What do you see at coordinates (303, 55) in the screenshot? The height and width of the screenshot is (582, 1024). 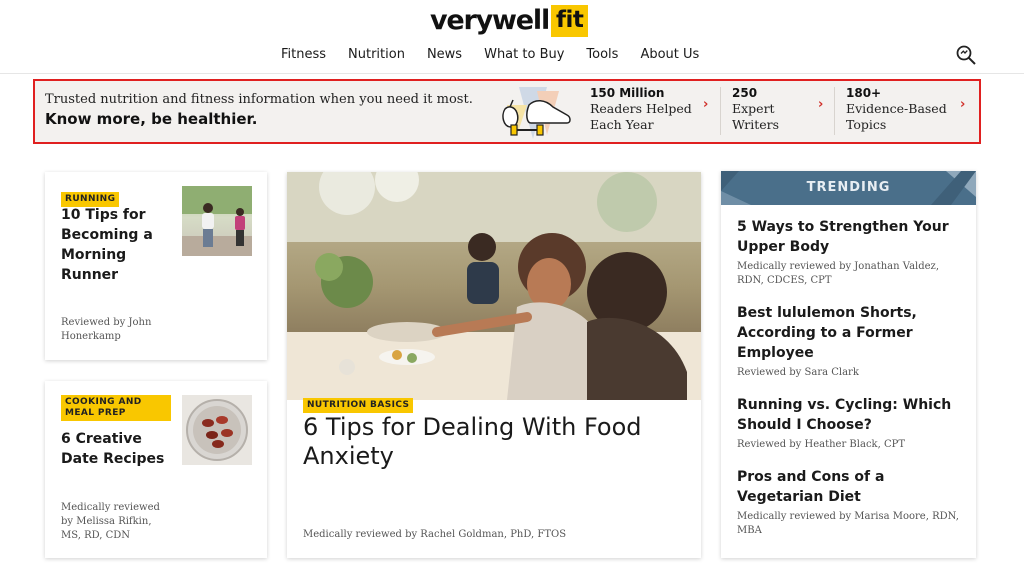 I see `nav-item-fitness: Fitness` at bounding box center [303, 55].